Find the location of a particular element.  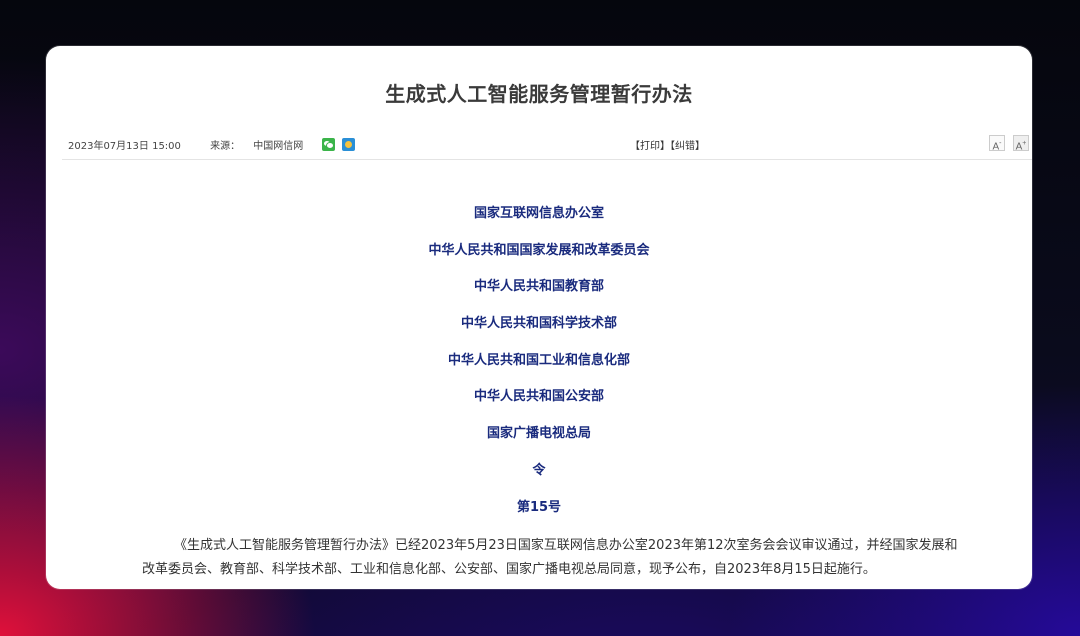

weibo-share-icon is located at coordinates (348, 144).